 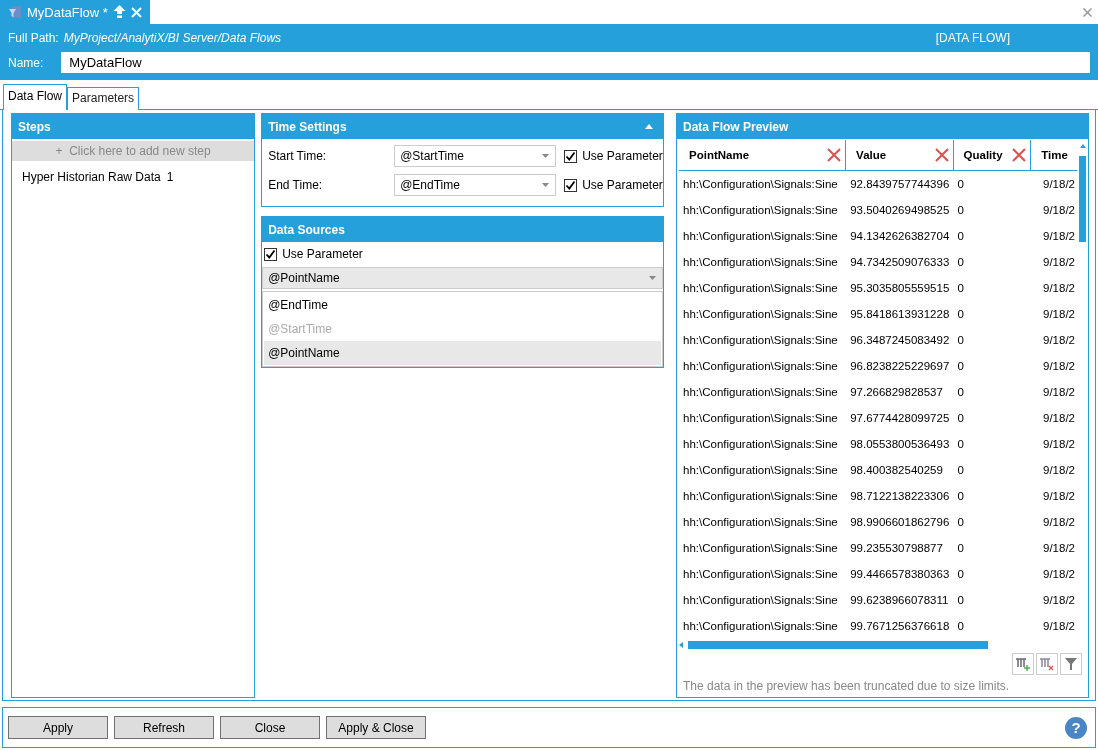 What do you see at coordinates (462, 278) in the screenshot?
I see `dropdown: @PointName` at bounding box center [462, 278].